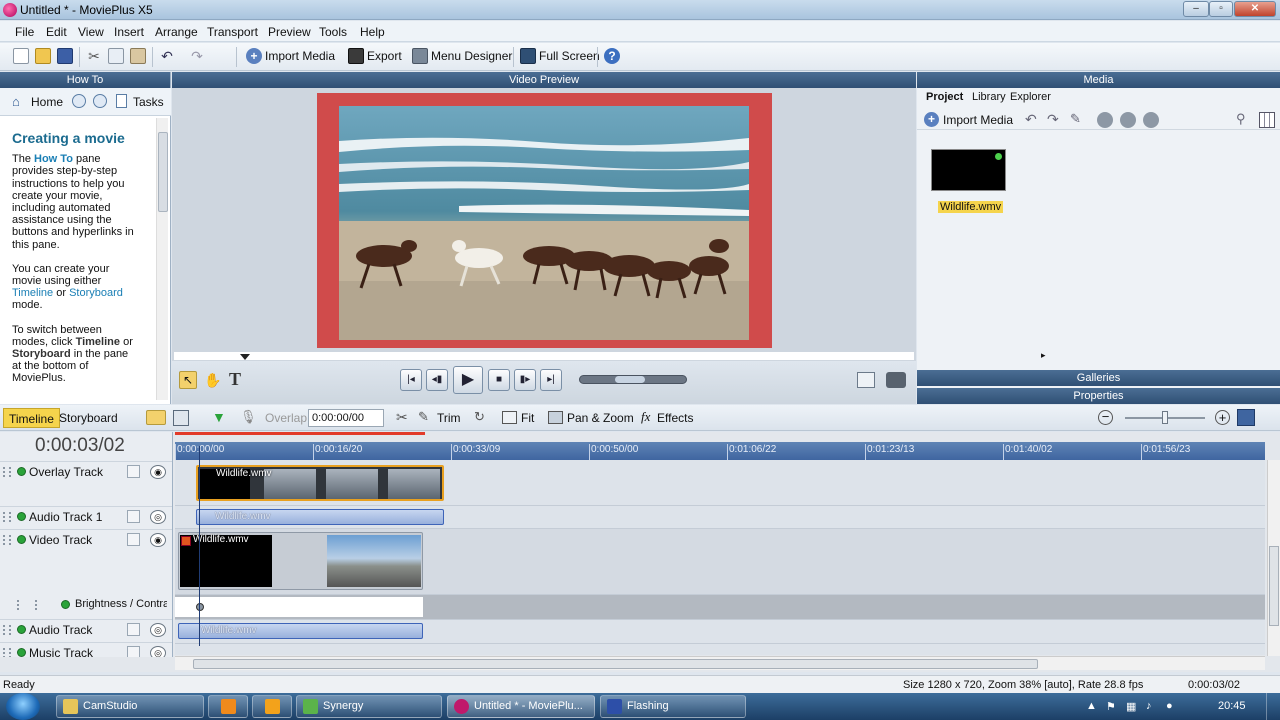  I want to click on menu-tools: Tools, so click(333, 32).